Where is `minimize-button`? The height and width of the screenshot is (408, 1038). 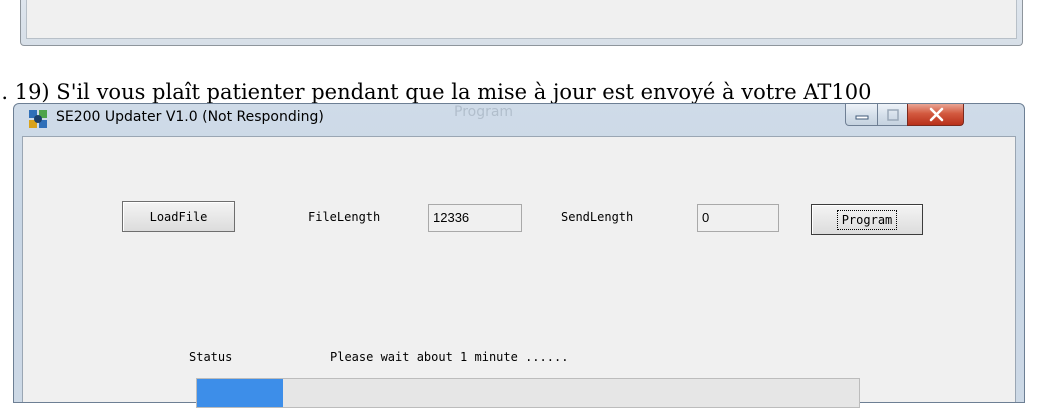
minimize-button is located at coordinates (861, 115).